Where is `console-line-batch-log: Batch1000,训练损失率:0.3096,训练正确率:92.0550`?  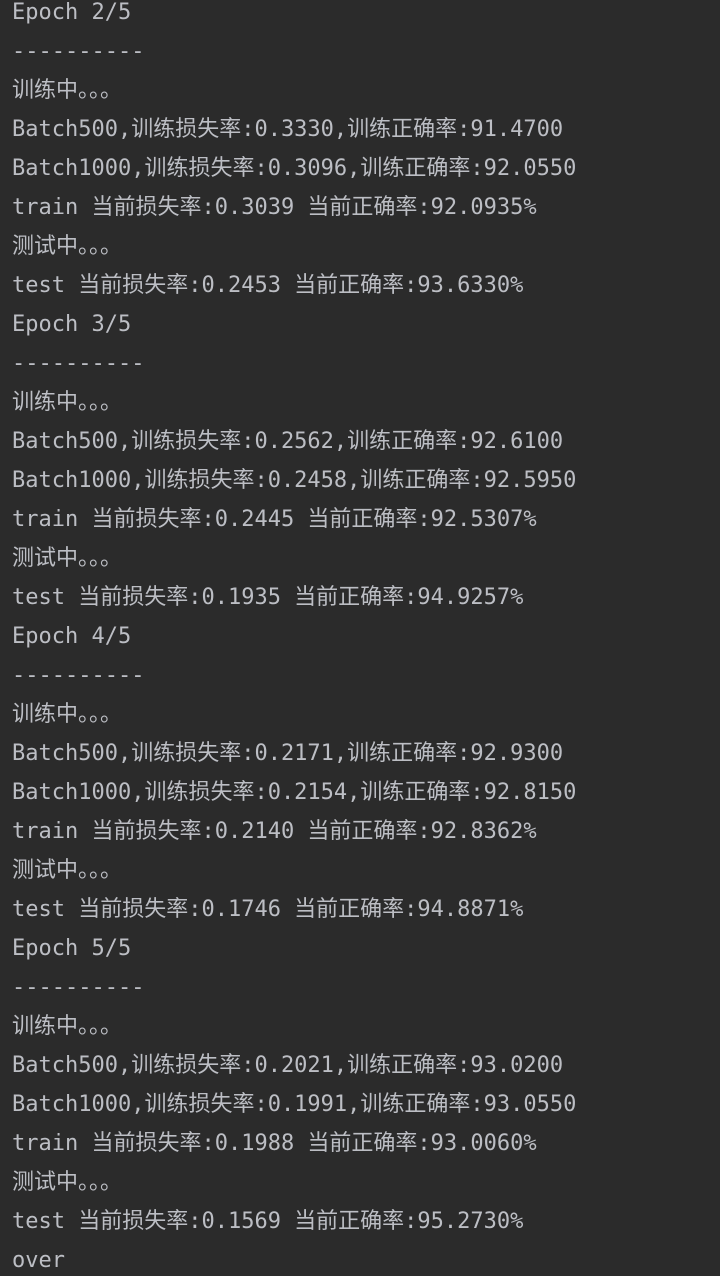 console-line-batch-log: Batch1000,训练损失率:0.3096,训练正确率:92.0550 is located at coordinates (294, 168).